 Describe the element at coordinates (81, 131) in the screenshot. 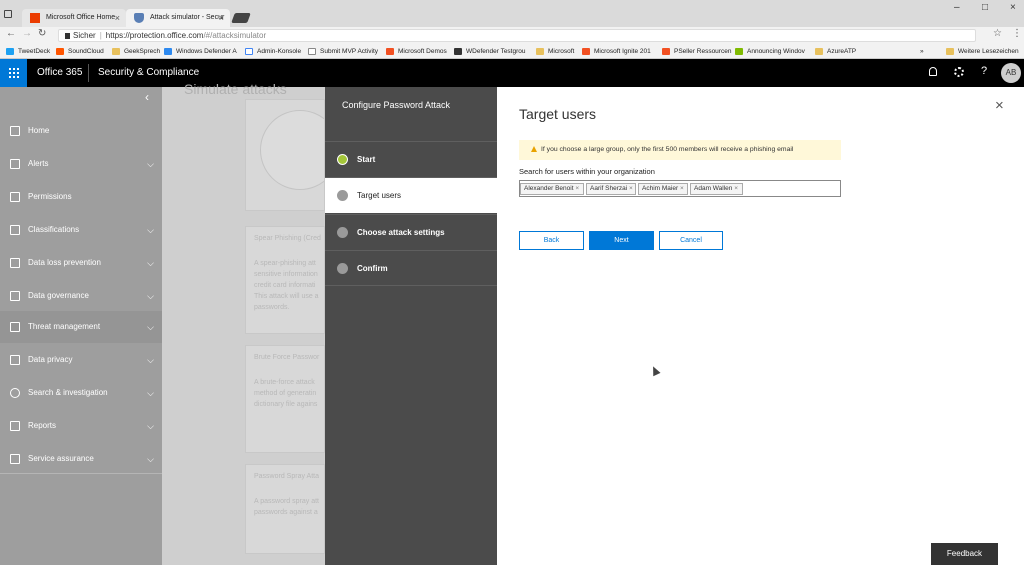

I see `nav-item-home: Home` at that location.